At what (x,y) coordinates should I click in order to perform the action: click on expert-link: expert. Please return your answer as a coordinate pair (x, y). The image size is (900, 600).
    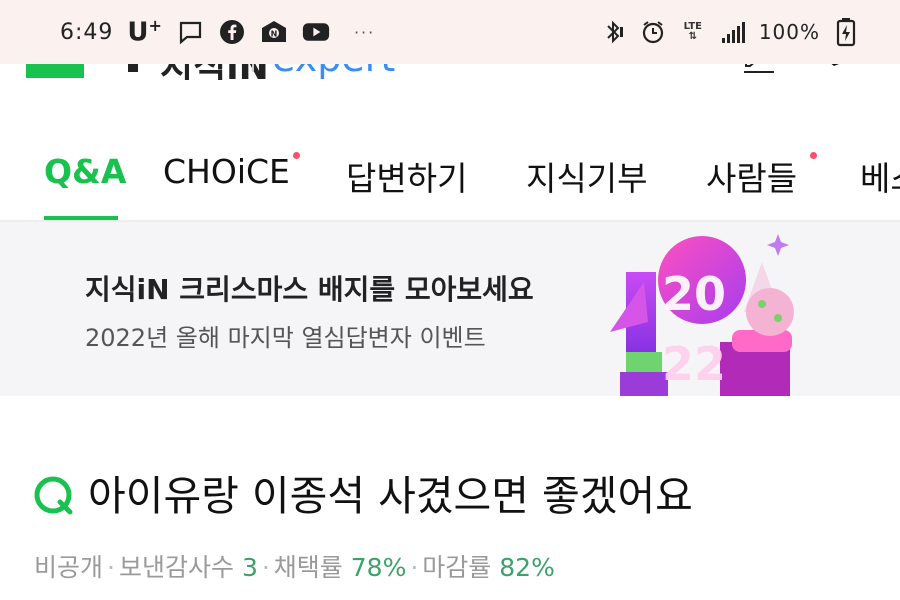
    Looking at the image, I should click on (333, 72).